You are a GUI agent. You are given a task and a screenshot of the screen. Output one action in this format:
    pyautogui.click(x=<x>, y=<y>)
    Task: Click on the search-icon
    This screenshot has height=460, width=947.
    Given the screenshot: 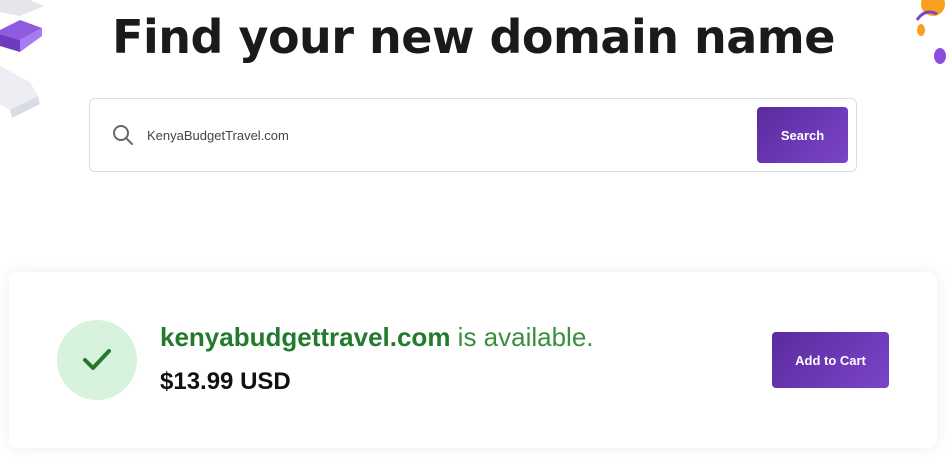 What is the action you would take?
    pyautogui.click(x=123, y=135)
    